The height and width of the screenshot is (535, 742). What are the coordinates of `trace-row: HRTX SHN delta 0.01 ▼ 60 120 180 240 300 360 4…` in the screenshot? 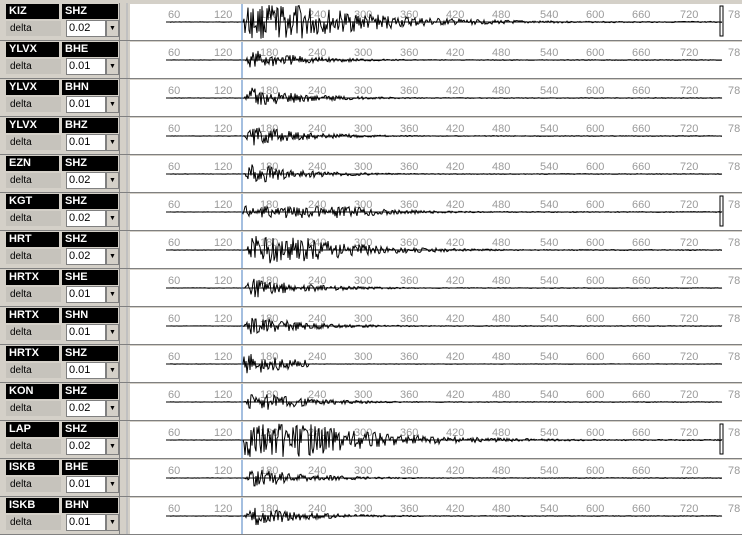 It's located at (371, 326).